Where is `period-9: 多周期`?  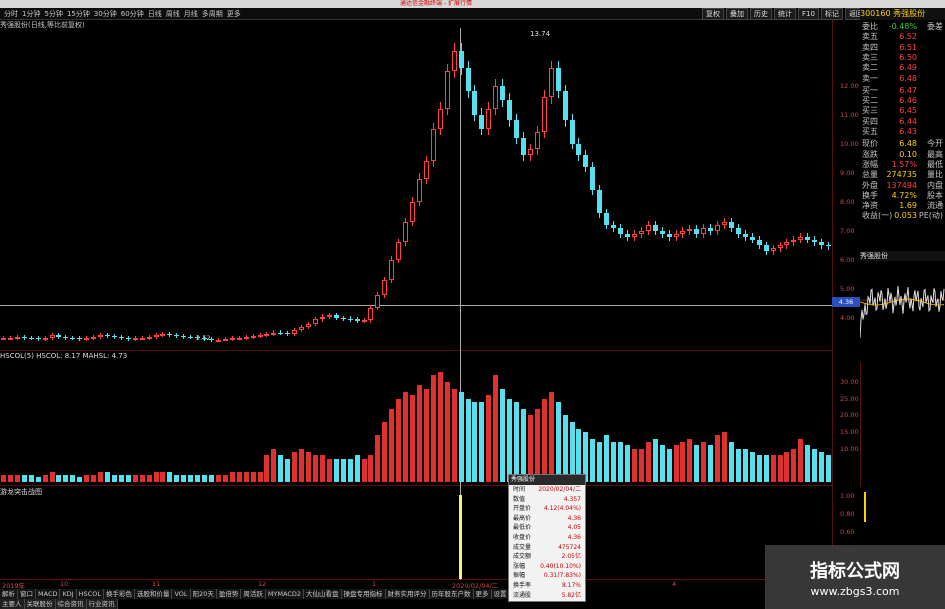
period-9: 多周期 is located at coordinates (212, 14).